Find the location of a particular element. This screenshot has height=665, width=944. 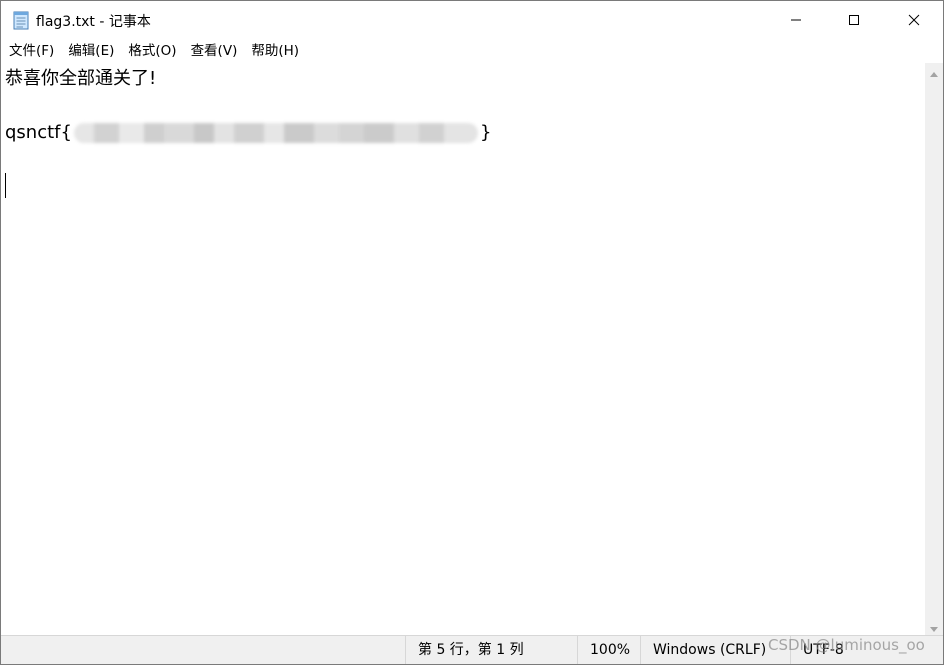

window-title: flag3.txt - 记事本 is located at coordinates (93, 22).